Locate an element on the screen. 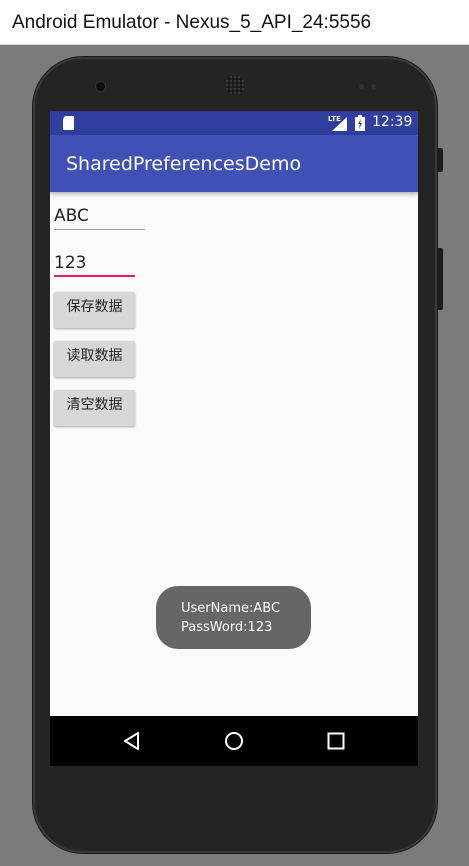  status-bar: LTE 12:39 is located at coordinates (234, 123).